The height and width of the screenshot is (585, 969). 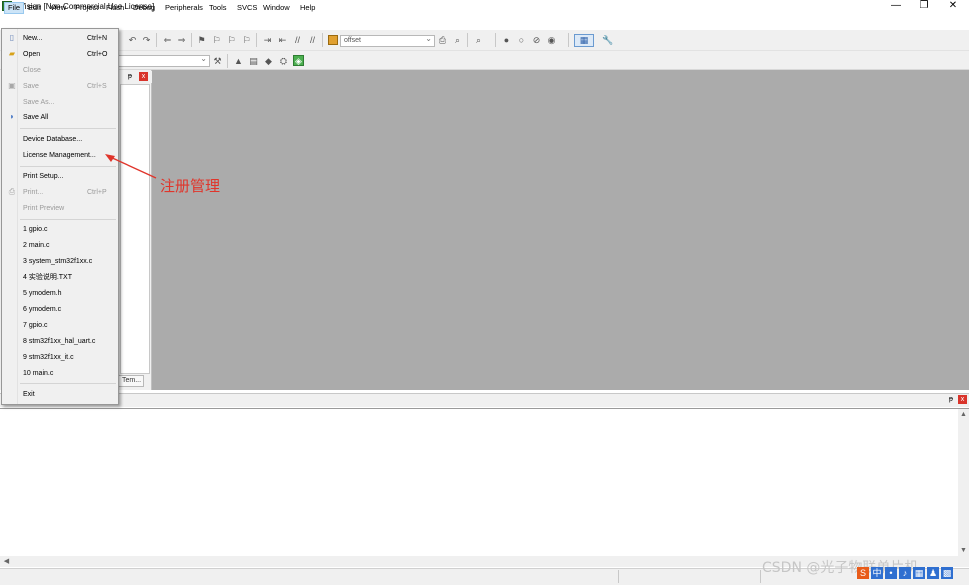 I want to click on bookmark-clear-icon: ⚐, so click(x=246, y=40).